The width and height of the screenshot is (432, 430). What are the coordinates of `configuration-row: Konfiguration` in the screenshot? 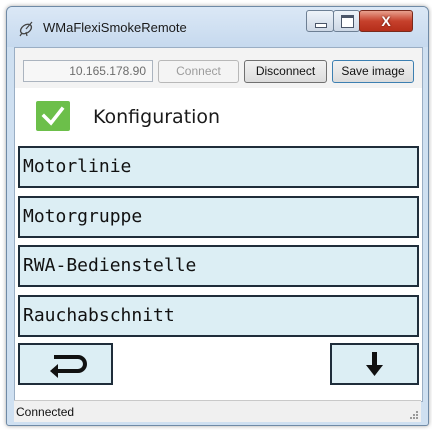 It's located at (218, 116).